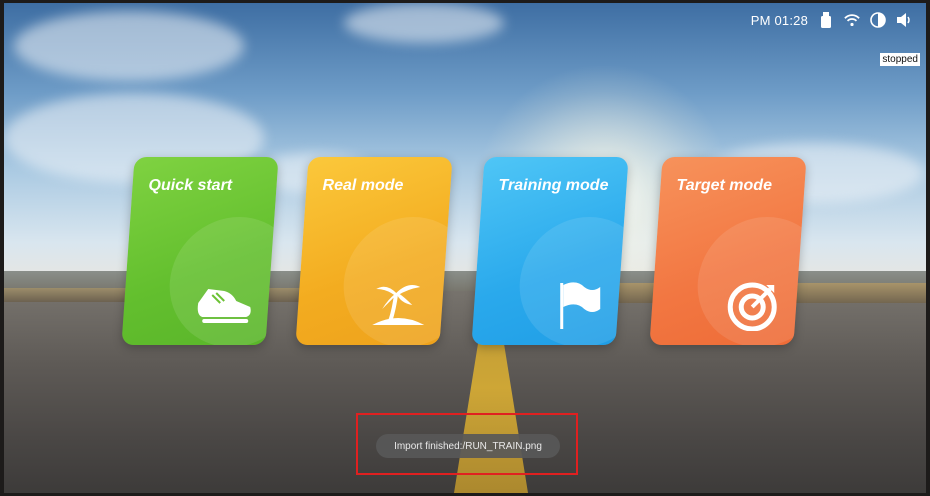  What do you see at coordinates (363, 185) in the screenshot?
I see `card-title: Real mode` at bounding box center [363, 185].